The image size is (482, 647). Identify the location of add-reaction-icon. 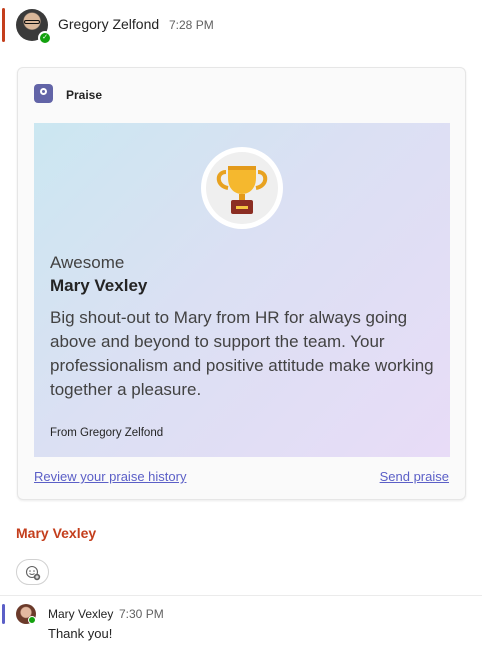
(33, 573).